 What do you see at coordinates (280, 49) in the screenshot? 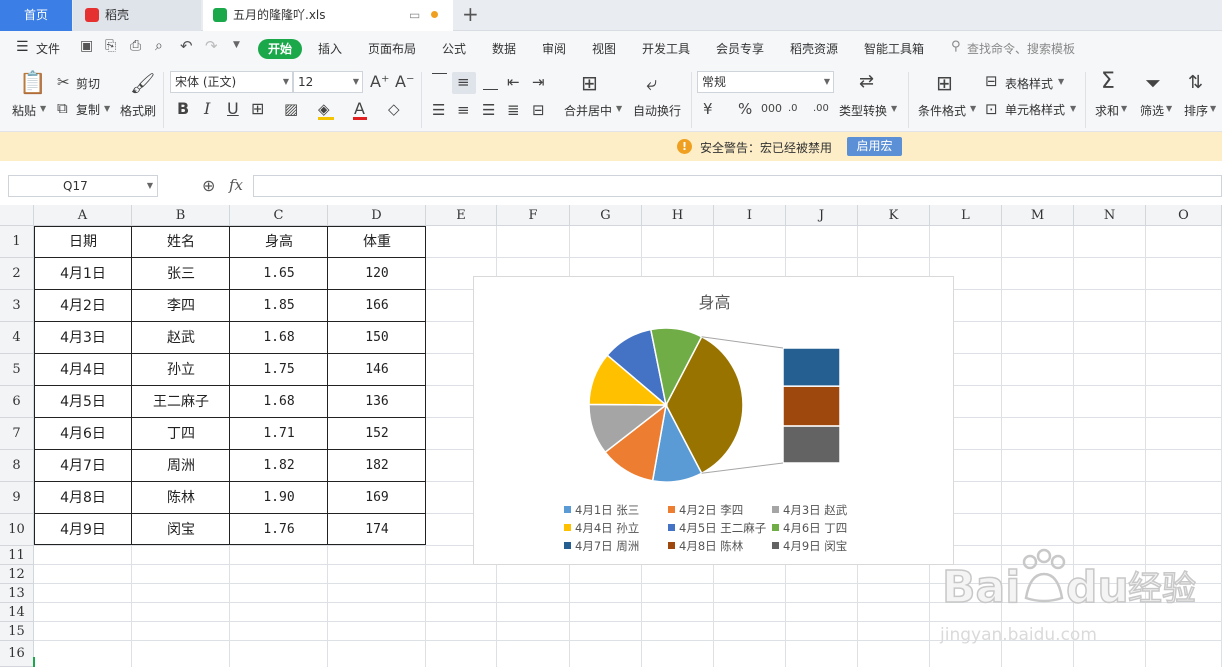
I see `menu-start: 开始` at bounding box center [280, 49].